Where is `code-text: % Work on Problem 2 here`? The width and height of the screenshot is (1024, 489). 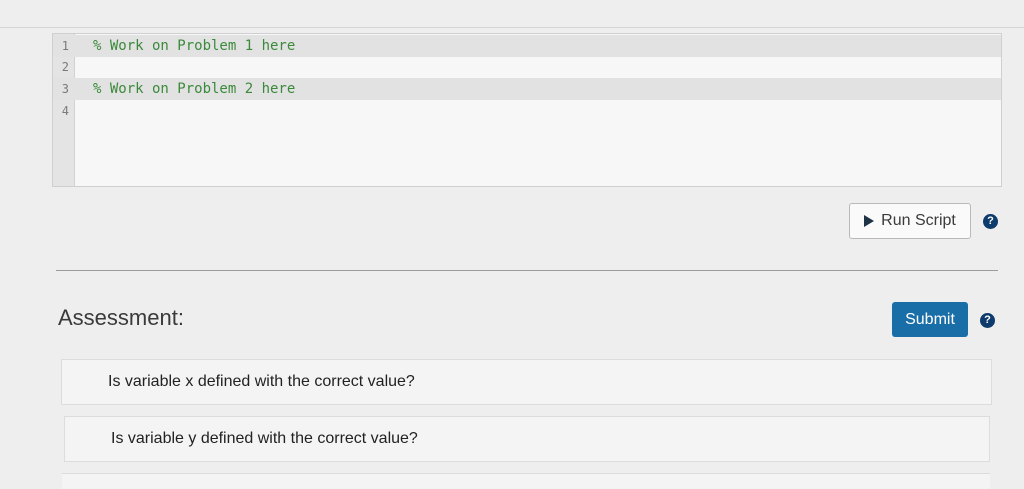 code-text: % Work on Problem 2 here is located at coordinates (194, 89).